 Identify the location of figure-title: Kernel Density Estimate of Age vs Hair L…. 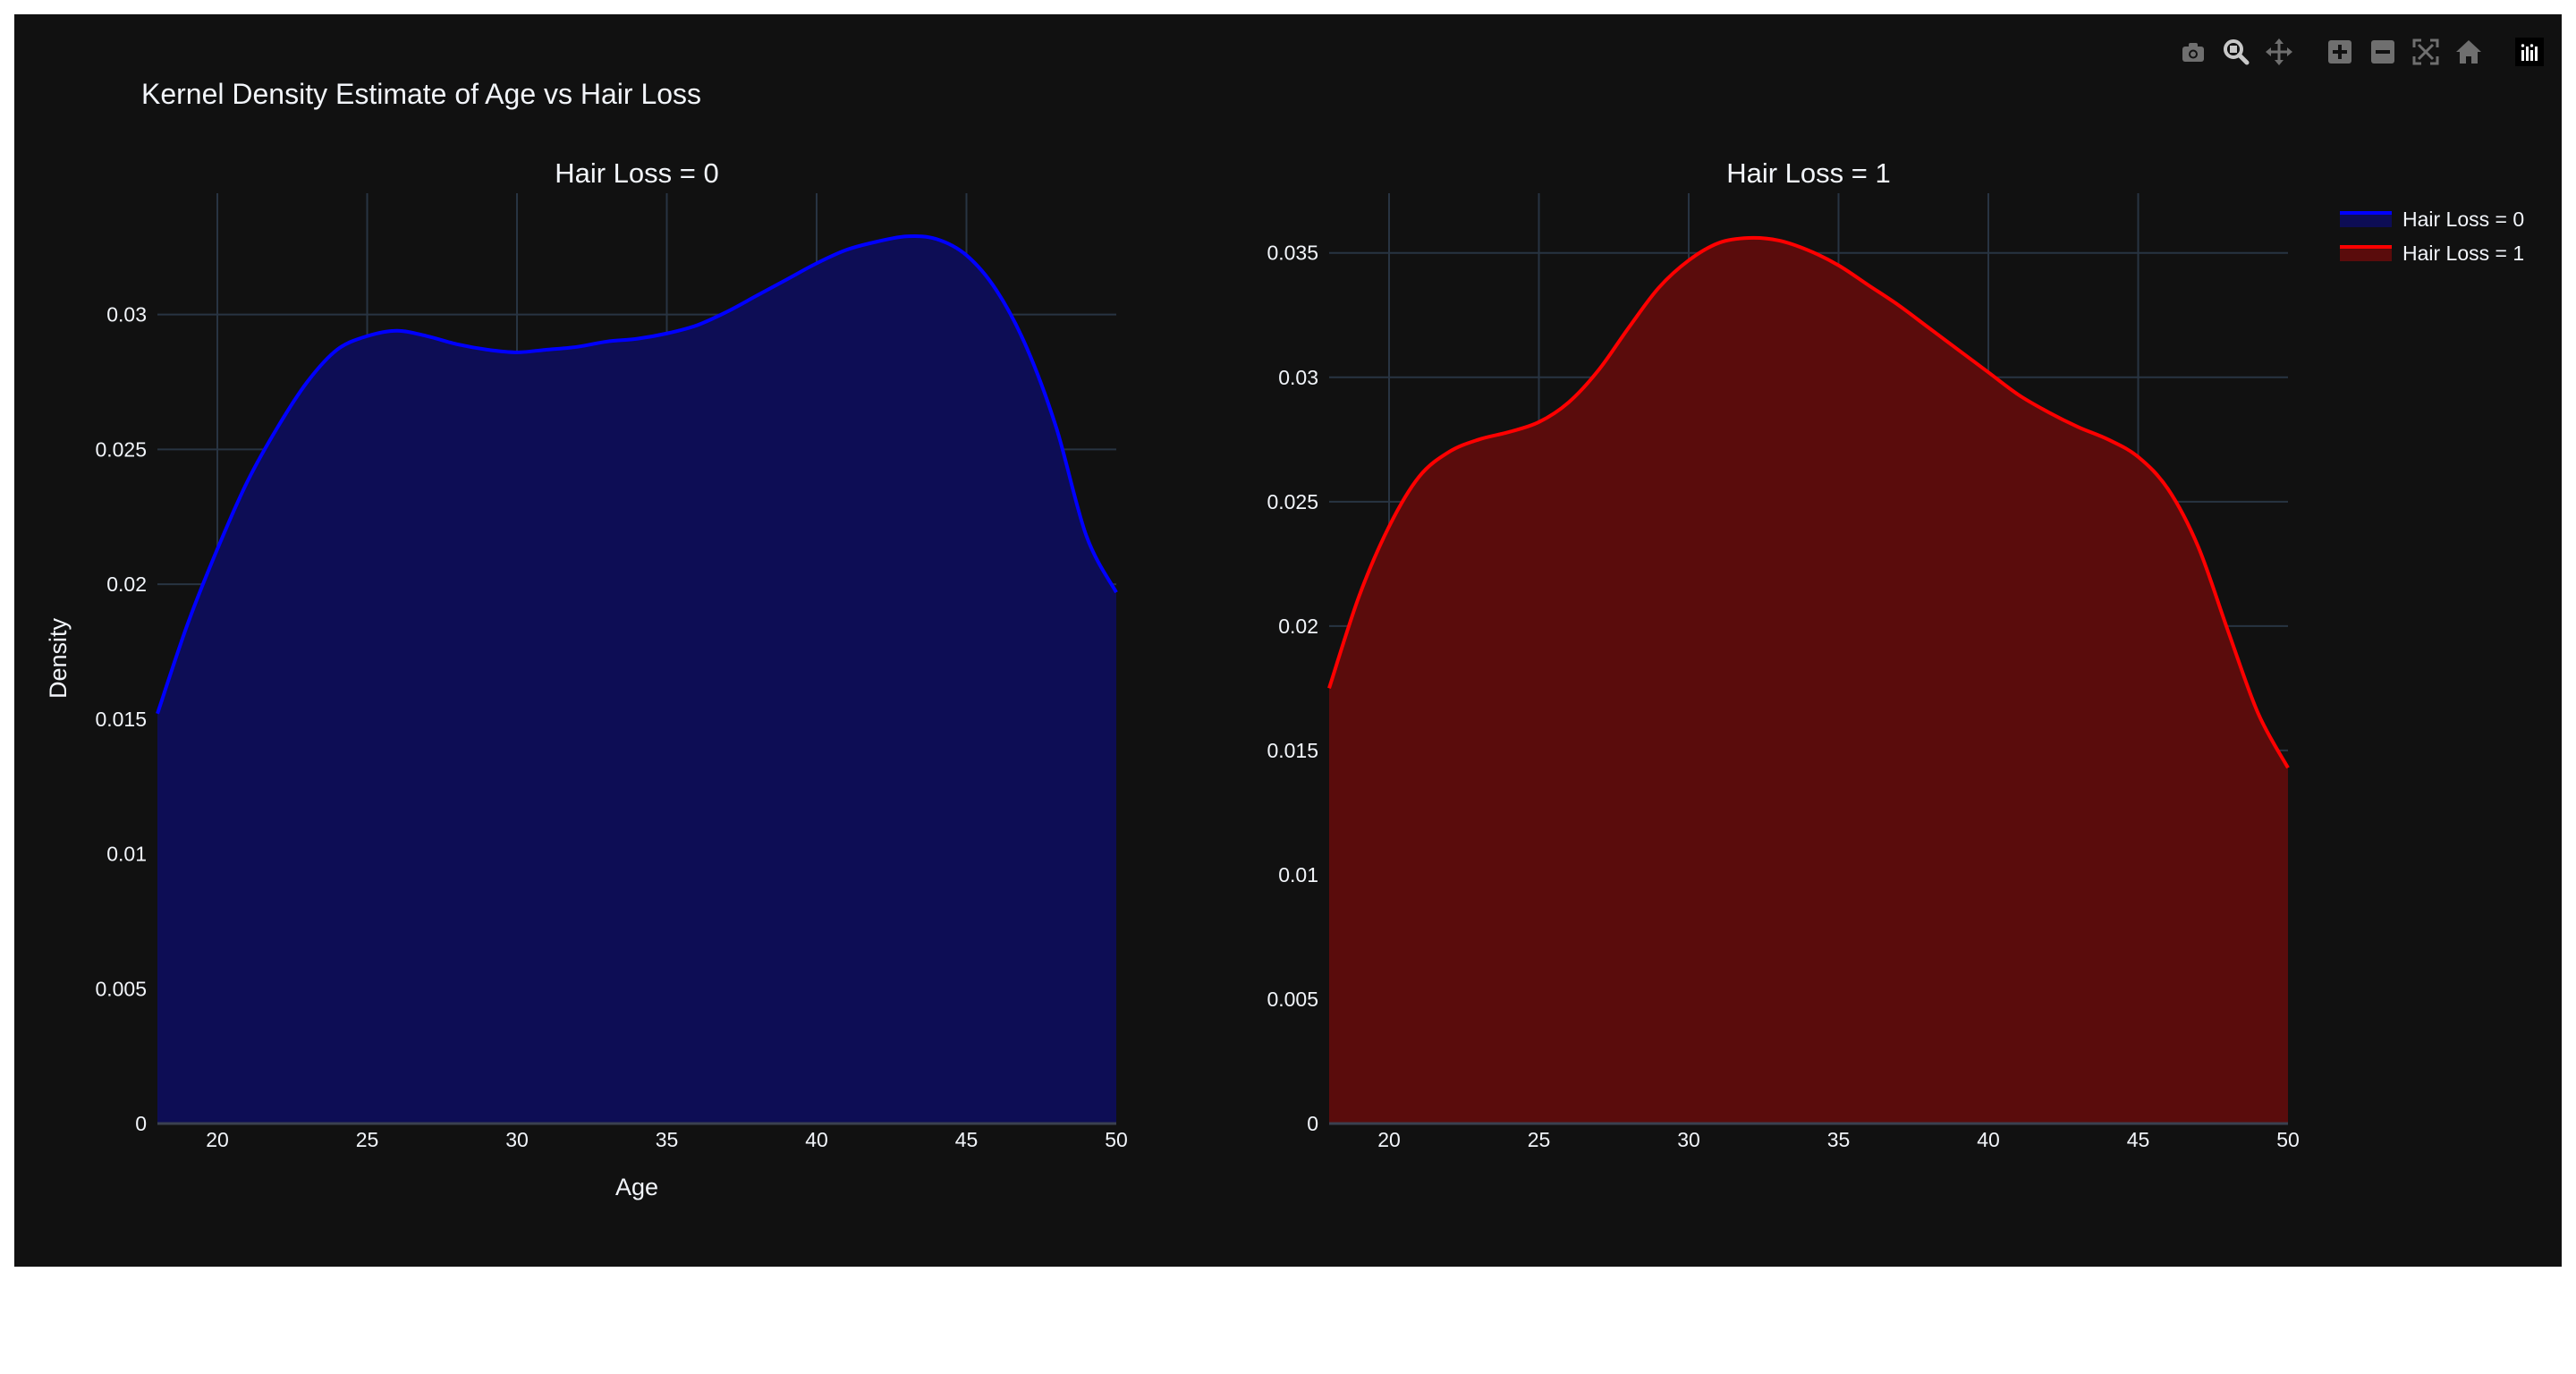
(421, 94).